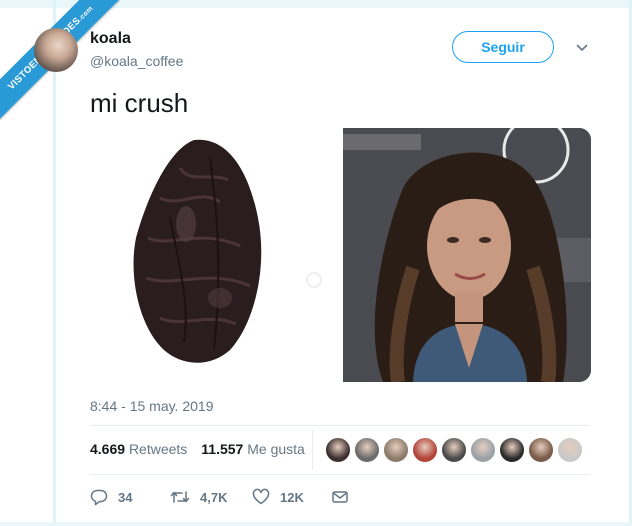  What do you see at coordinates (56, 50) in the screenshot?
I see `avatar` at bounding box center [56, 50].